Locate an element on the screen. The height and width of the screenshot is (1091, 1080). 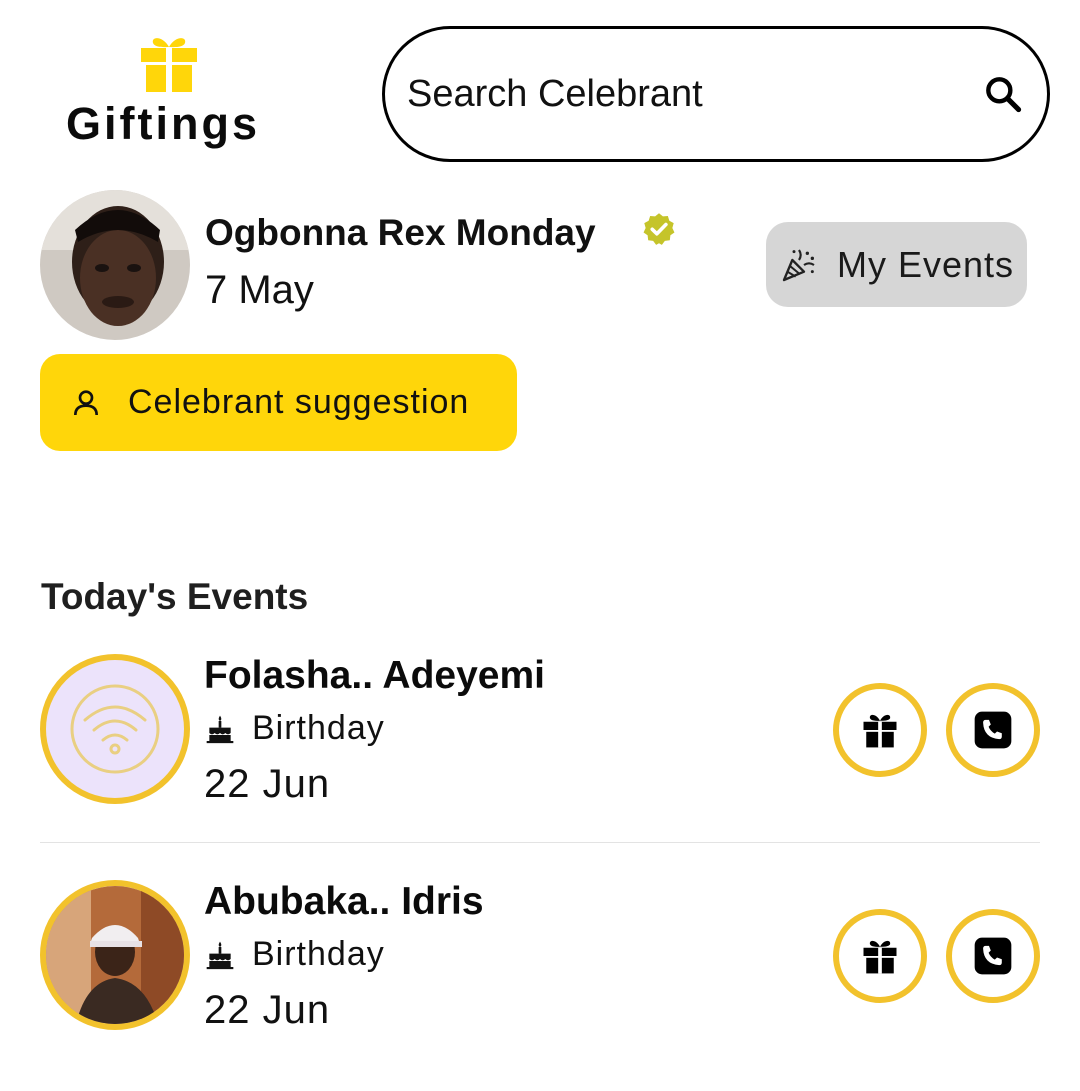
celebrant-suggestion-button: Celebrant suggestion is located at coordinates (278, 402).